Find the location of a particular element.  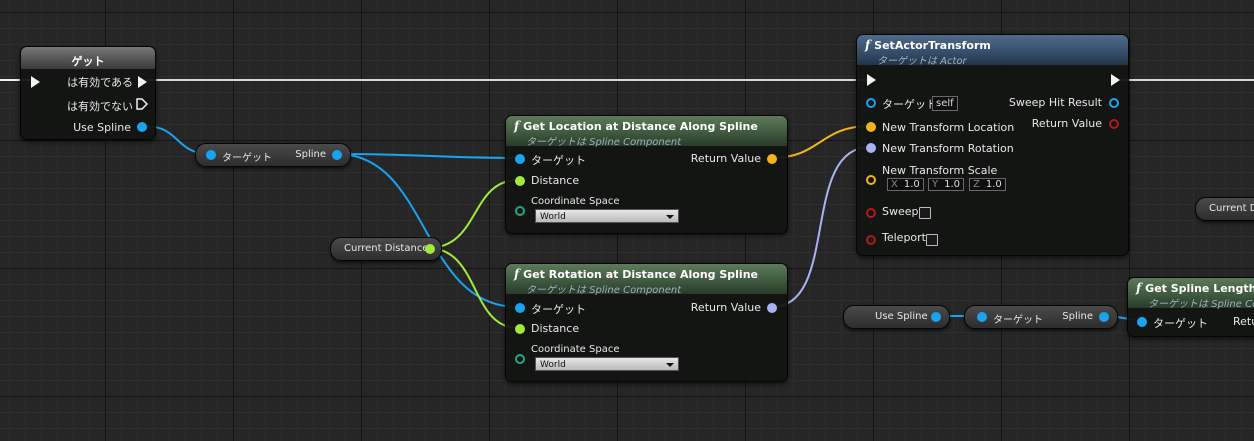

scale-y-field: Y 1.0 is located at coordinates (946, 184).